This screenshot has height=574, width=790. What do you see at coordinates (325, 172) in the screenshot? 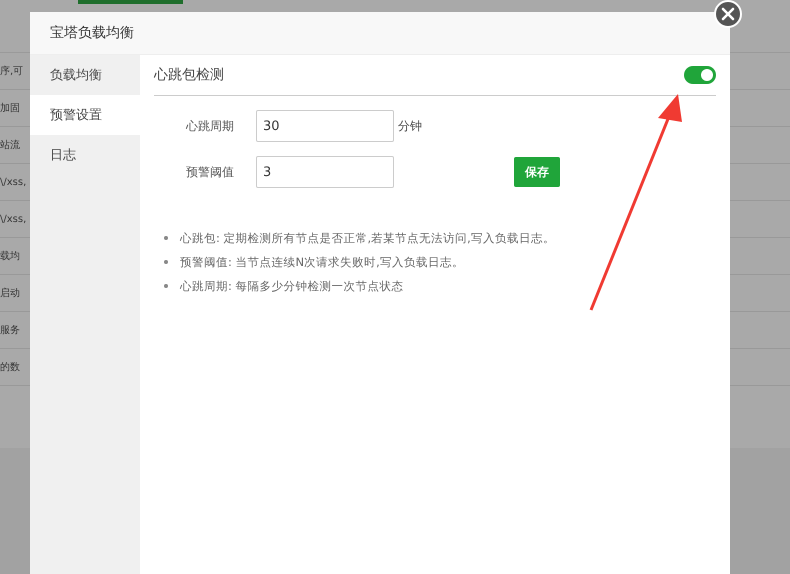
I see `input-field: 3` at bounding box center [325, 172].